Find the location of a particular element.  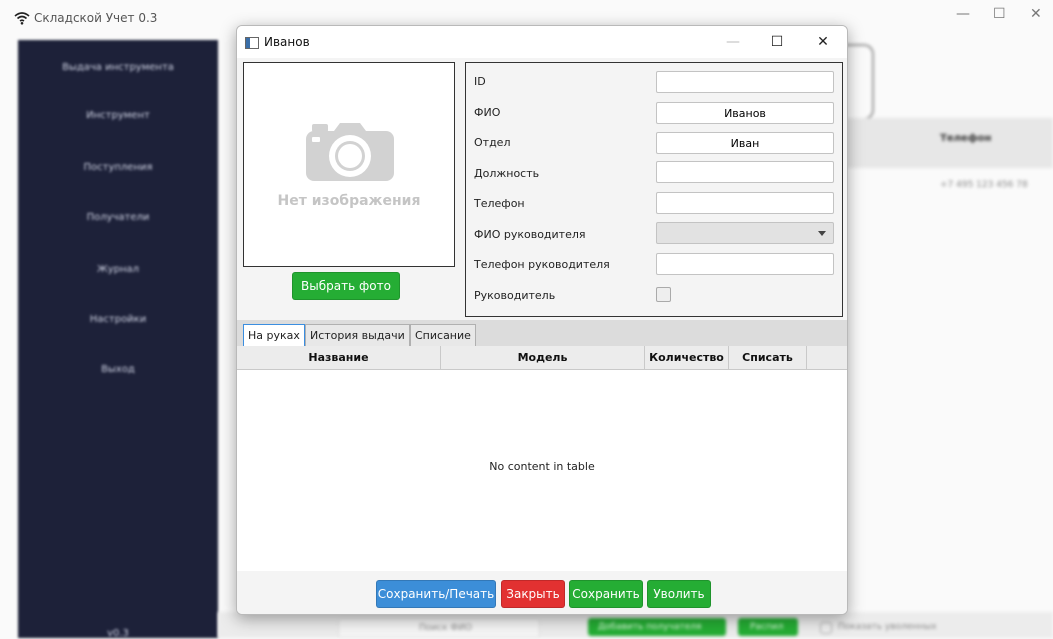

background-report-button-label: Распил is located at coordinates (767, 627).